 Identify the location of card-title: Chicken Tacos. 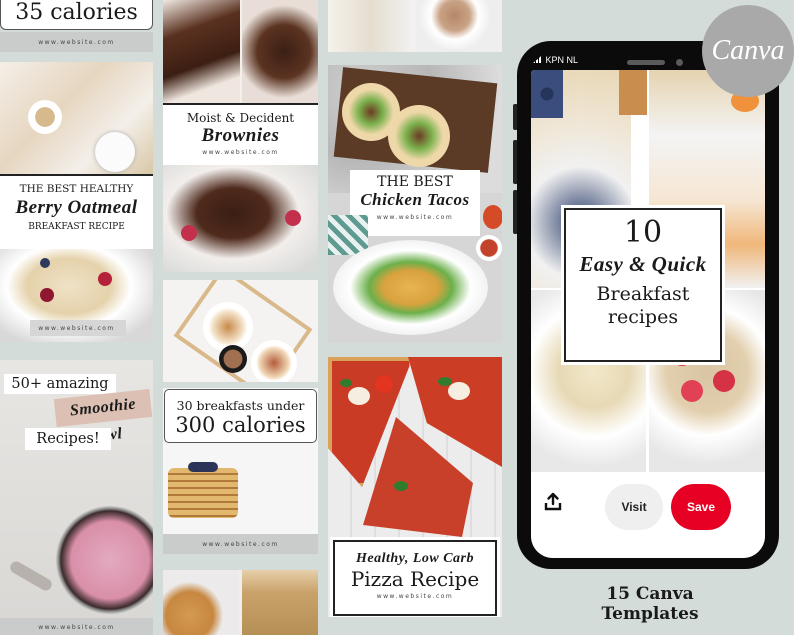
(415, 199).